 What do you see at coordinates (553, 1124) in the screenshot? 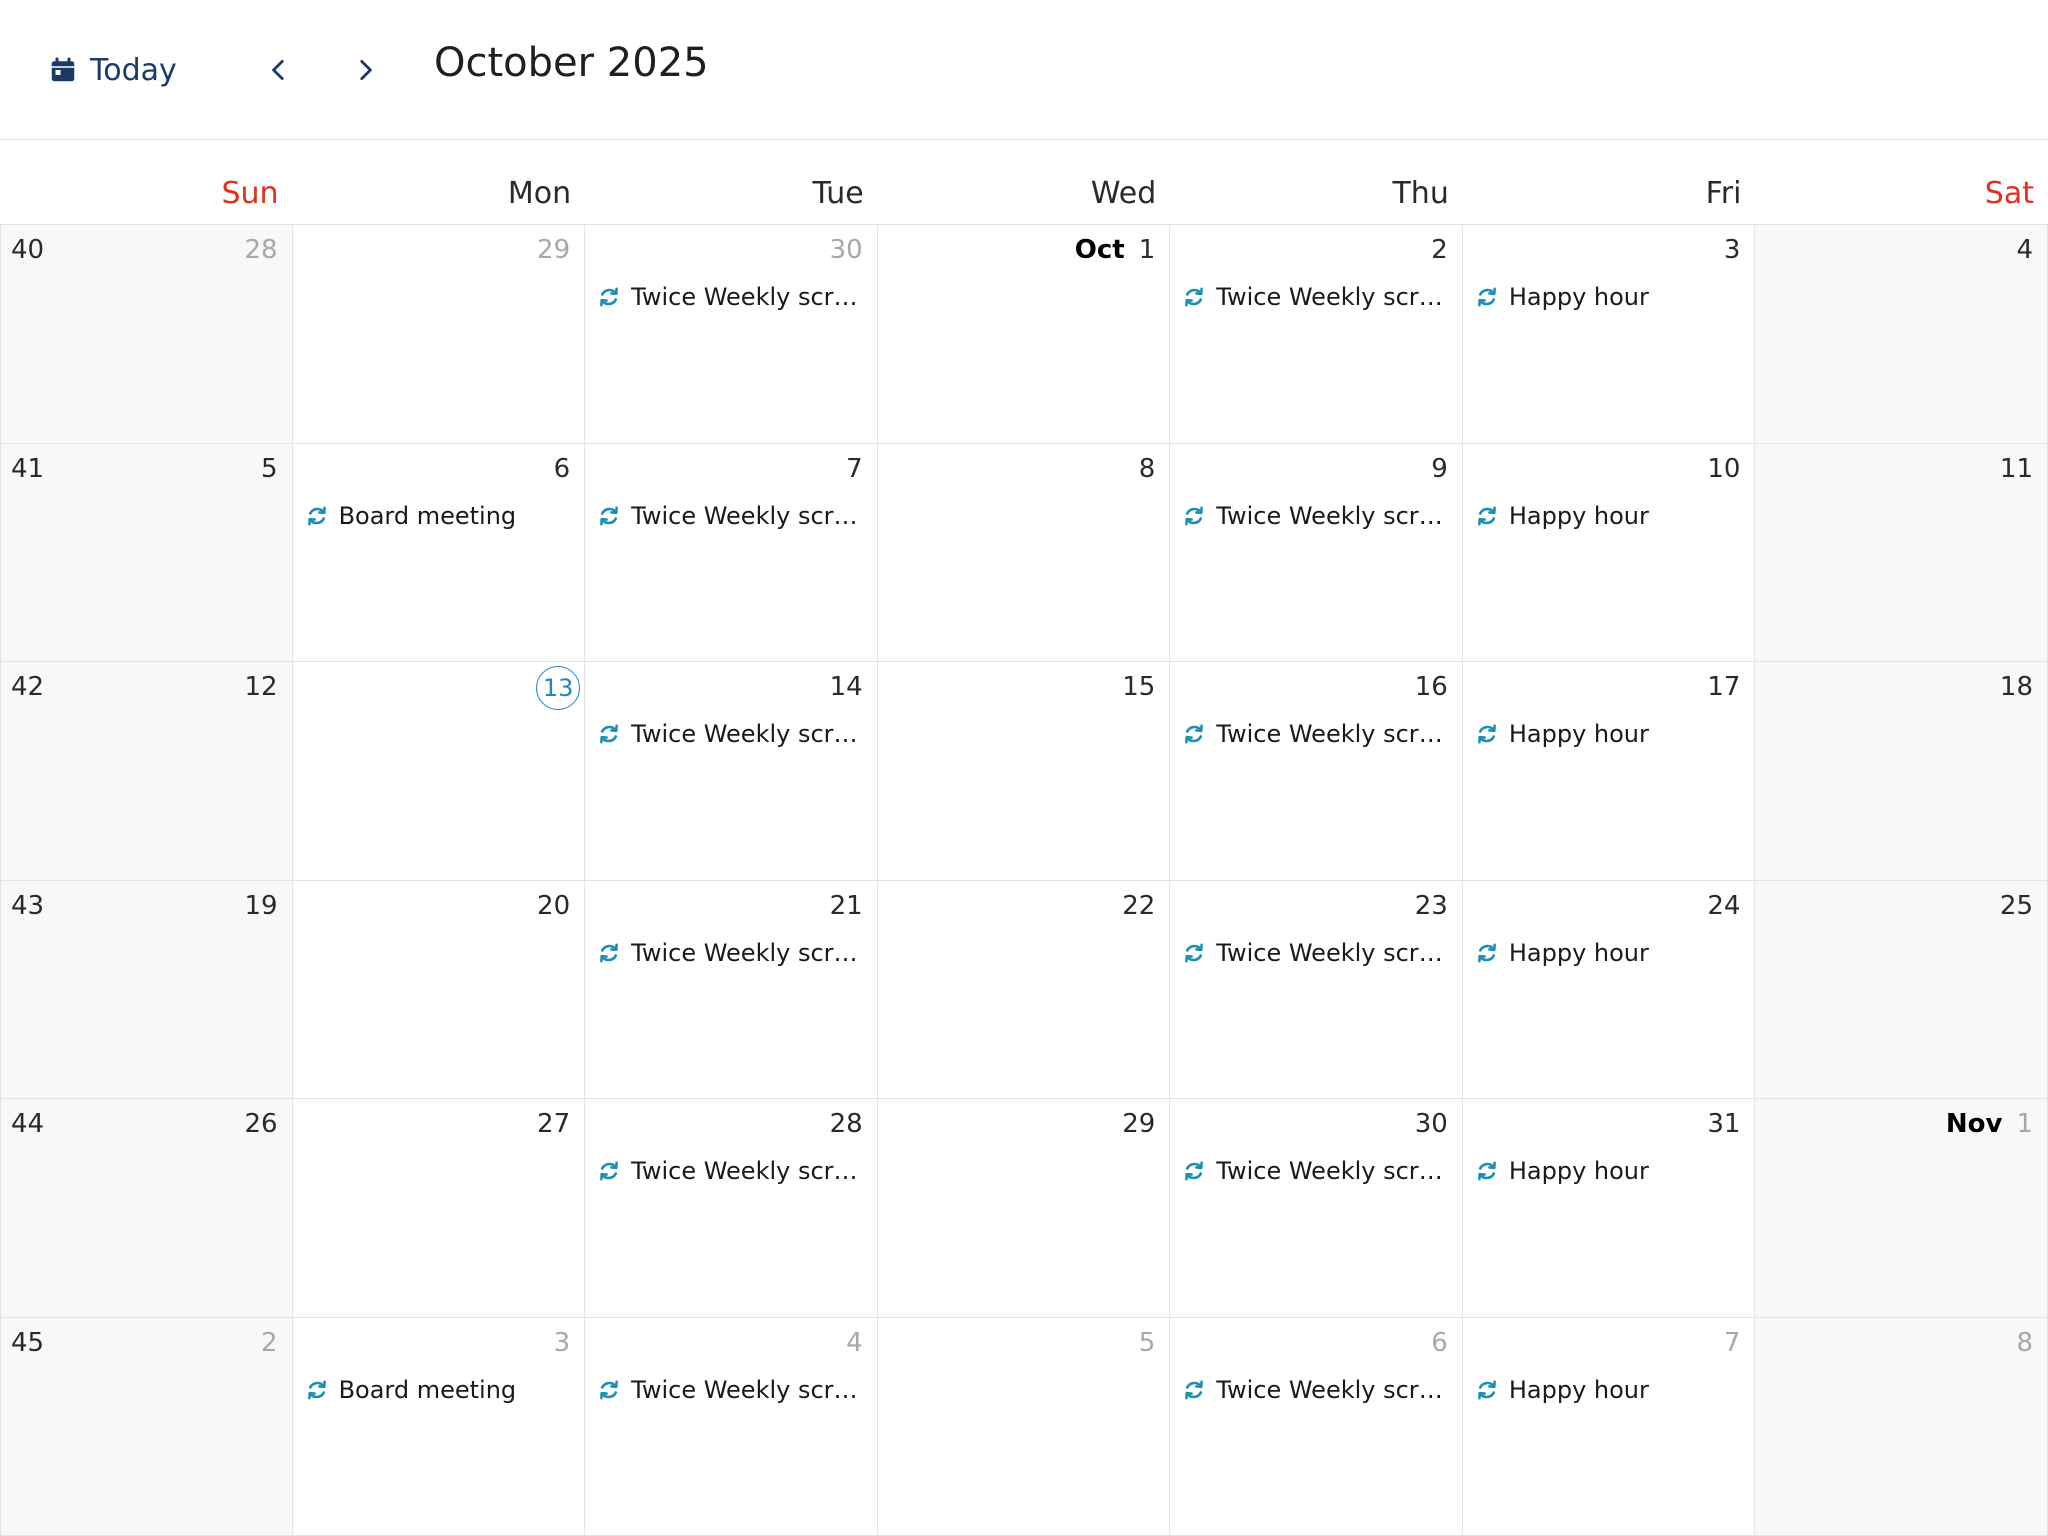
I see `day-number: 27` at bounding box center [553, 1124].